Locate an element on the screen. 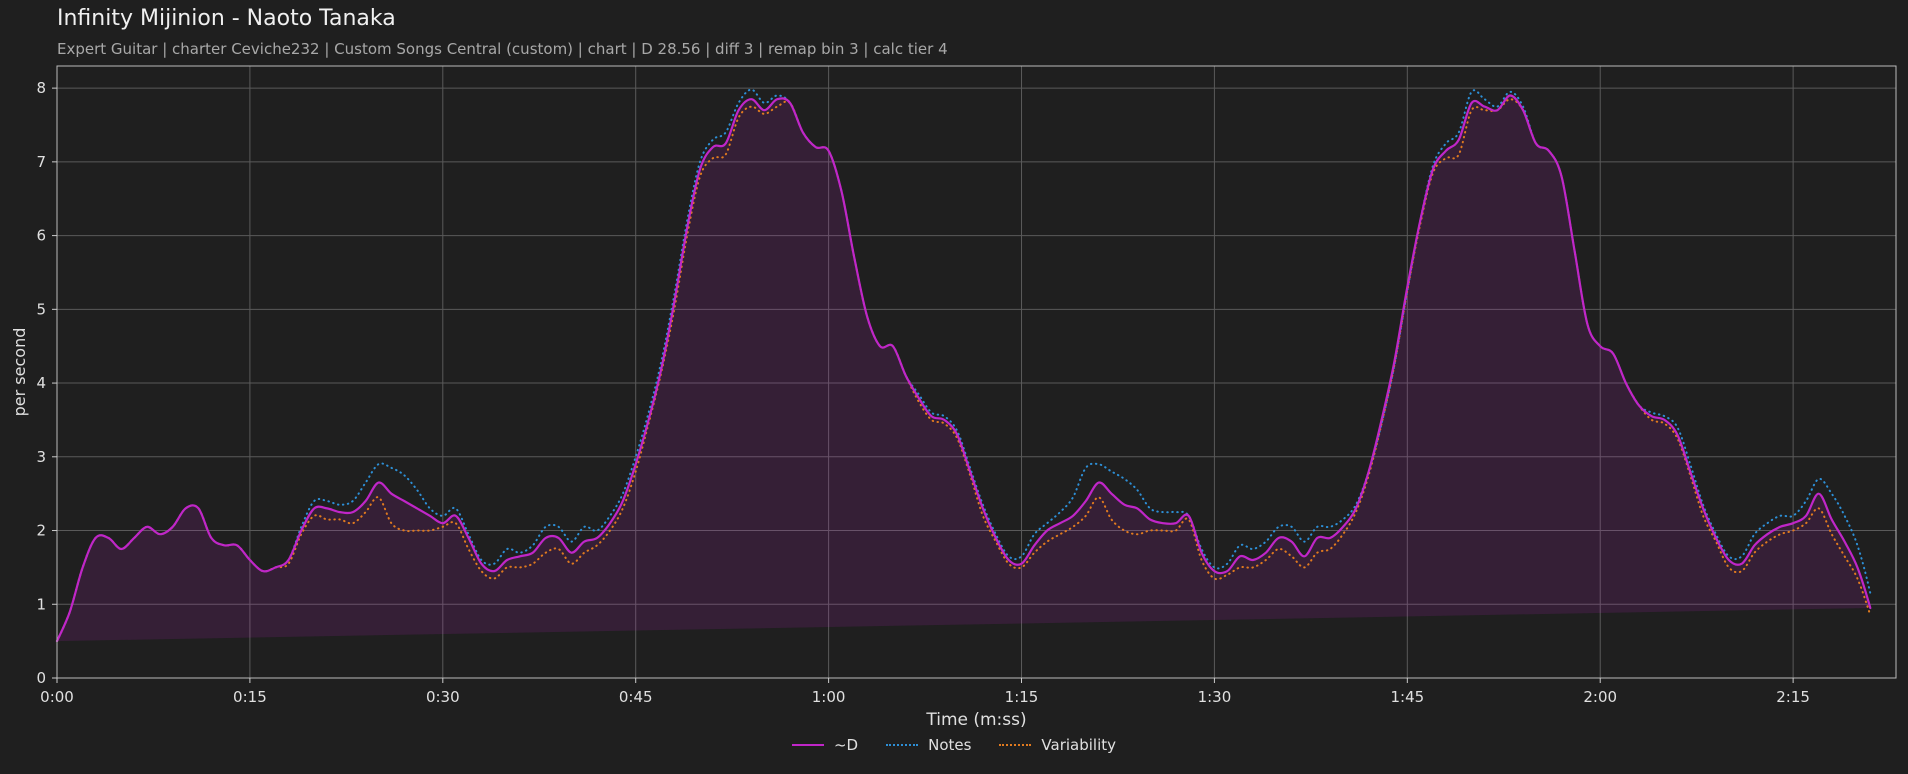 The image size is (1908, 774). x-tick-label: 1:00 is located at coordinates (829, 697).